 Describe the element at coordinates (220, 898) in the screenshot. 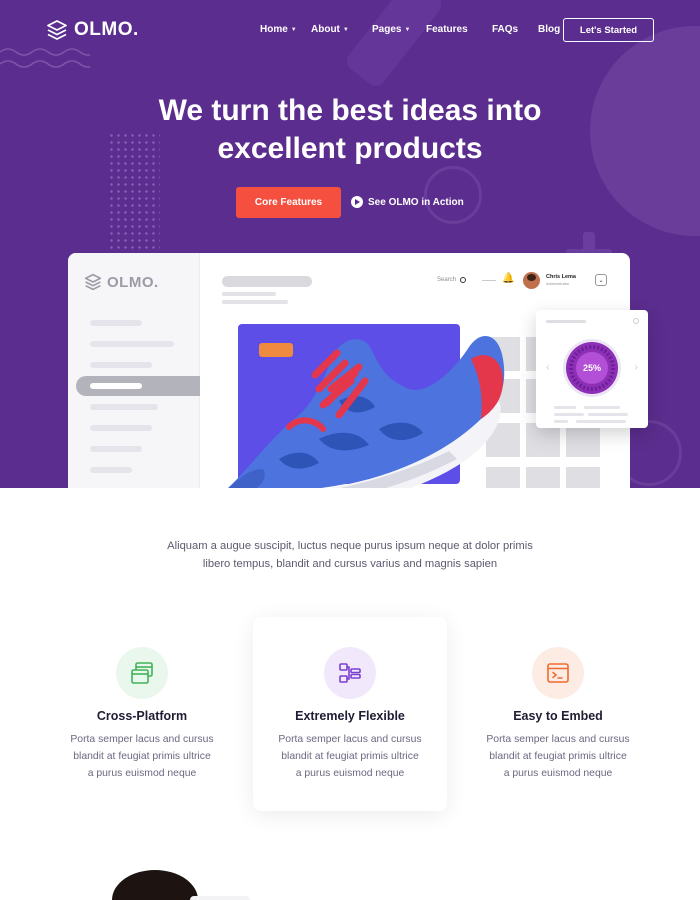

I see `decor-bar` at that location.